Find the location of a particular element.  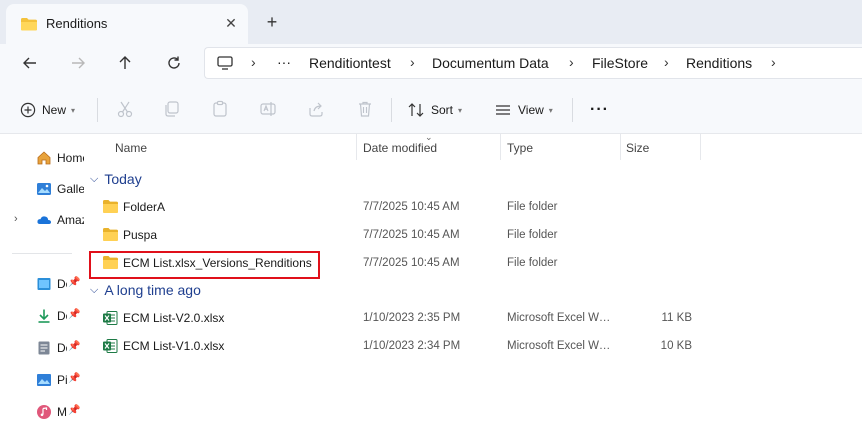

cloud-icon is located at coordinates (44, 220).